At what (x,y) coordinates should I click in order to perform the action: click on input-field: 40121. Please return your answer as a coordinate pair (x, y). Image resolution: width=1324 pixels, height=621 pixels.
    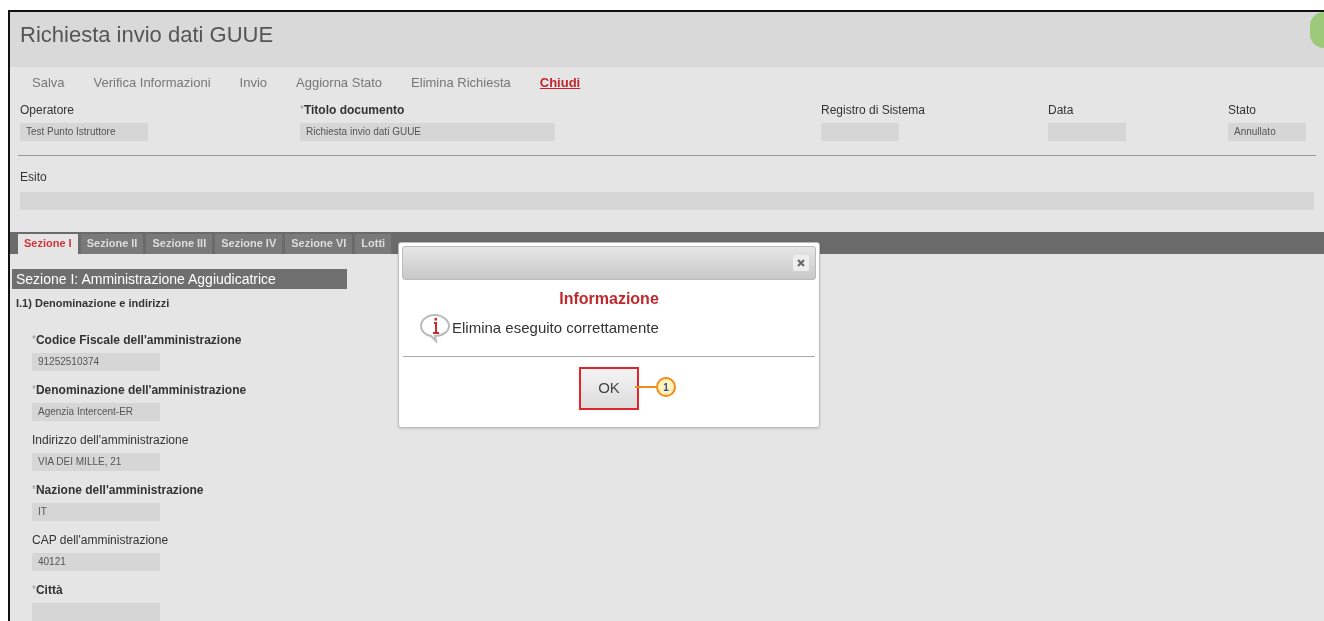
    Looking at the image, I should click on (96, 562).